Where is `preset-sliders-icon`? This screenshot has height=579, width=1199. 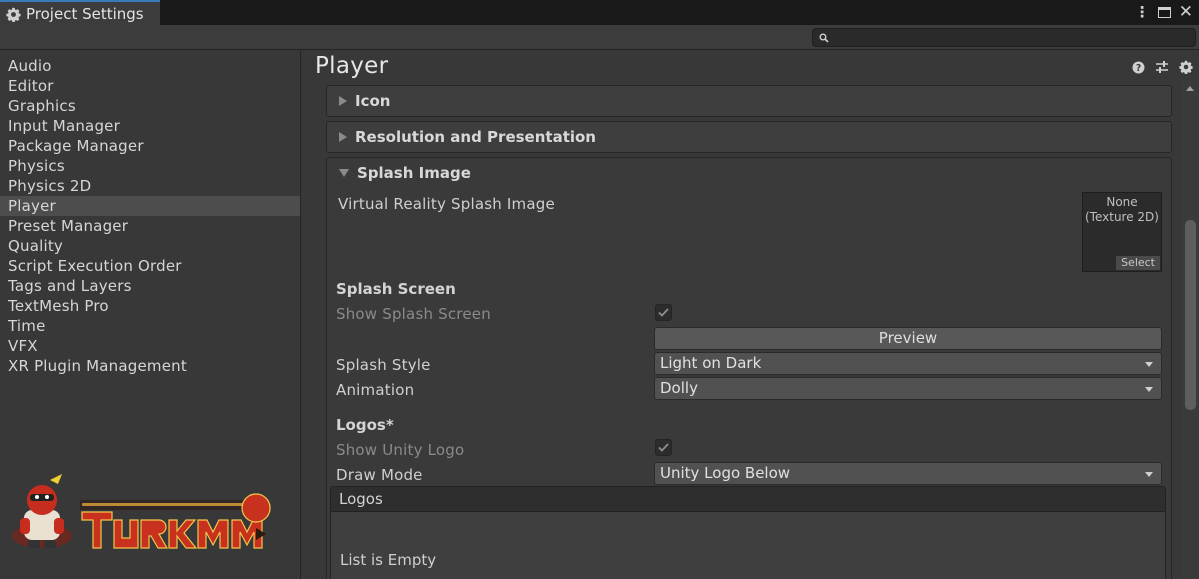
preset-sliders-icon is located at coordinates (1162, 67).